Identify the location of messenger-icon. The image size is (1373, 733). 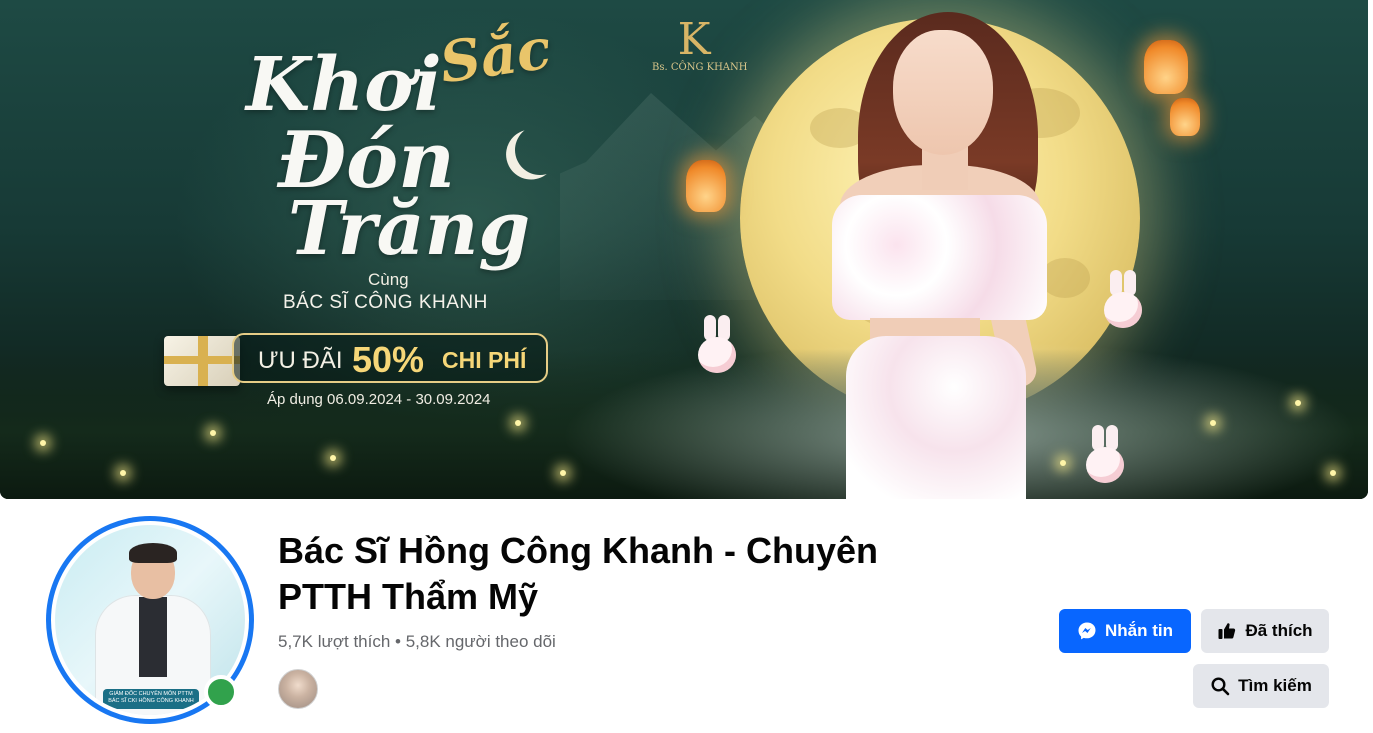
(1087, 631).